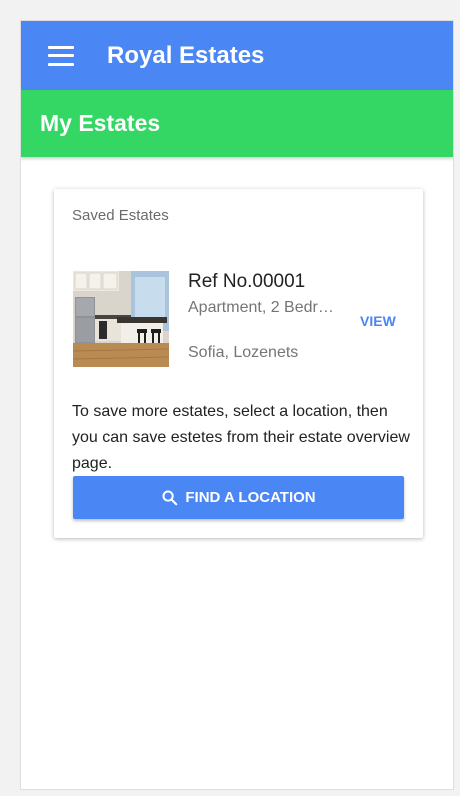 The image size is (460, 796). I want to click on estate-location: Sofia, Lozenets, so click(243, 352).